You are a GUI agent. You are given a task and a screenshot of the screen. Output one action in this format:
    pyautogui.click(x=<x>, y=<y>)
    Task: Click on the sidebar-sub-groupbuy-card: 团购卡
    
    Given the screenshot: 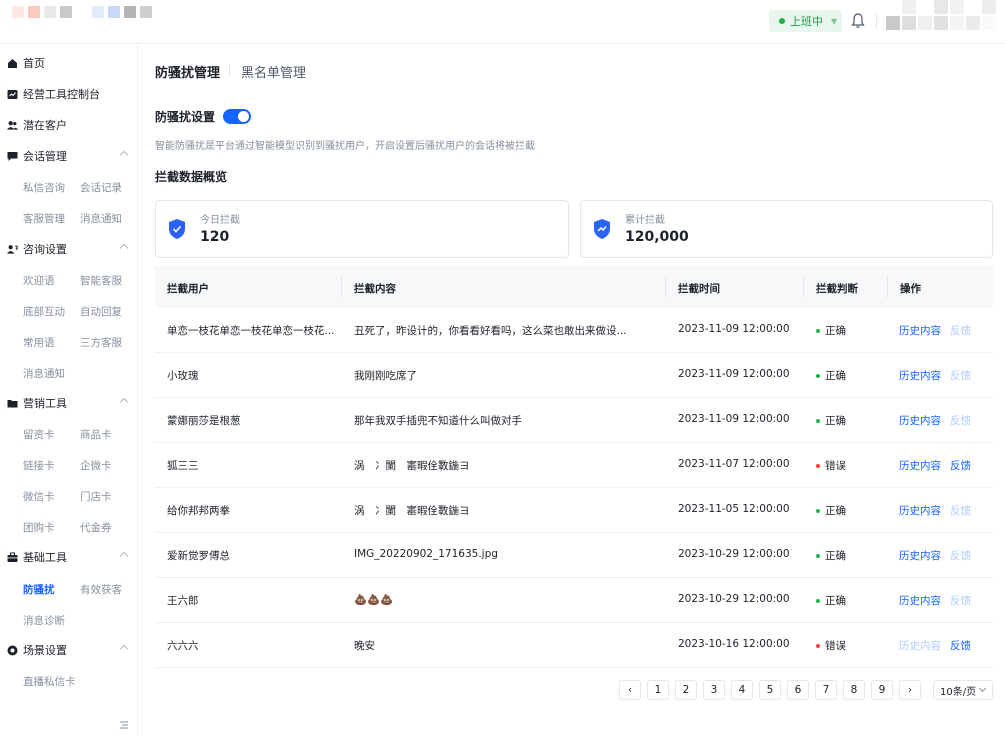 What is the action you would take?
    pyautogui.click(x=39, y=527)
    